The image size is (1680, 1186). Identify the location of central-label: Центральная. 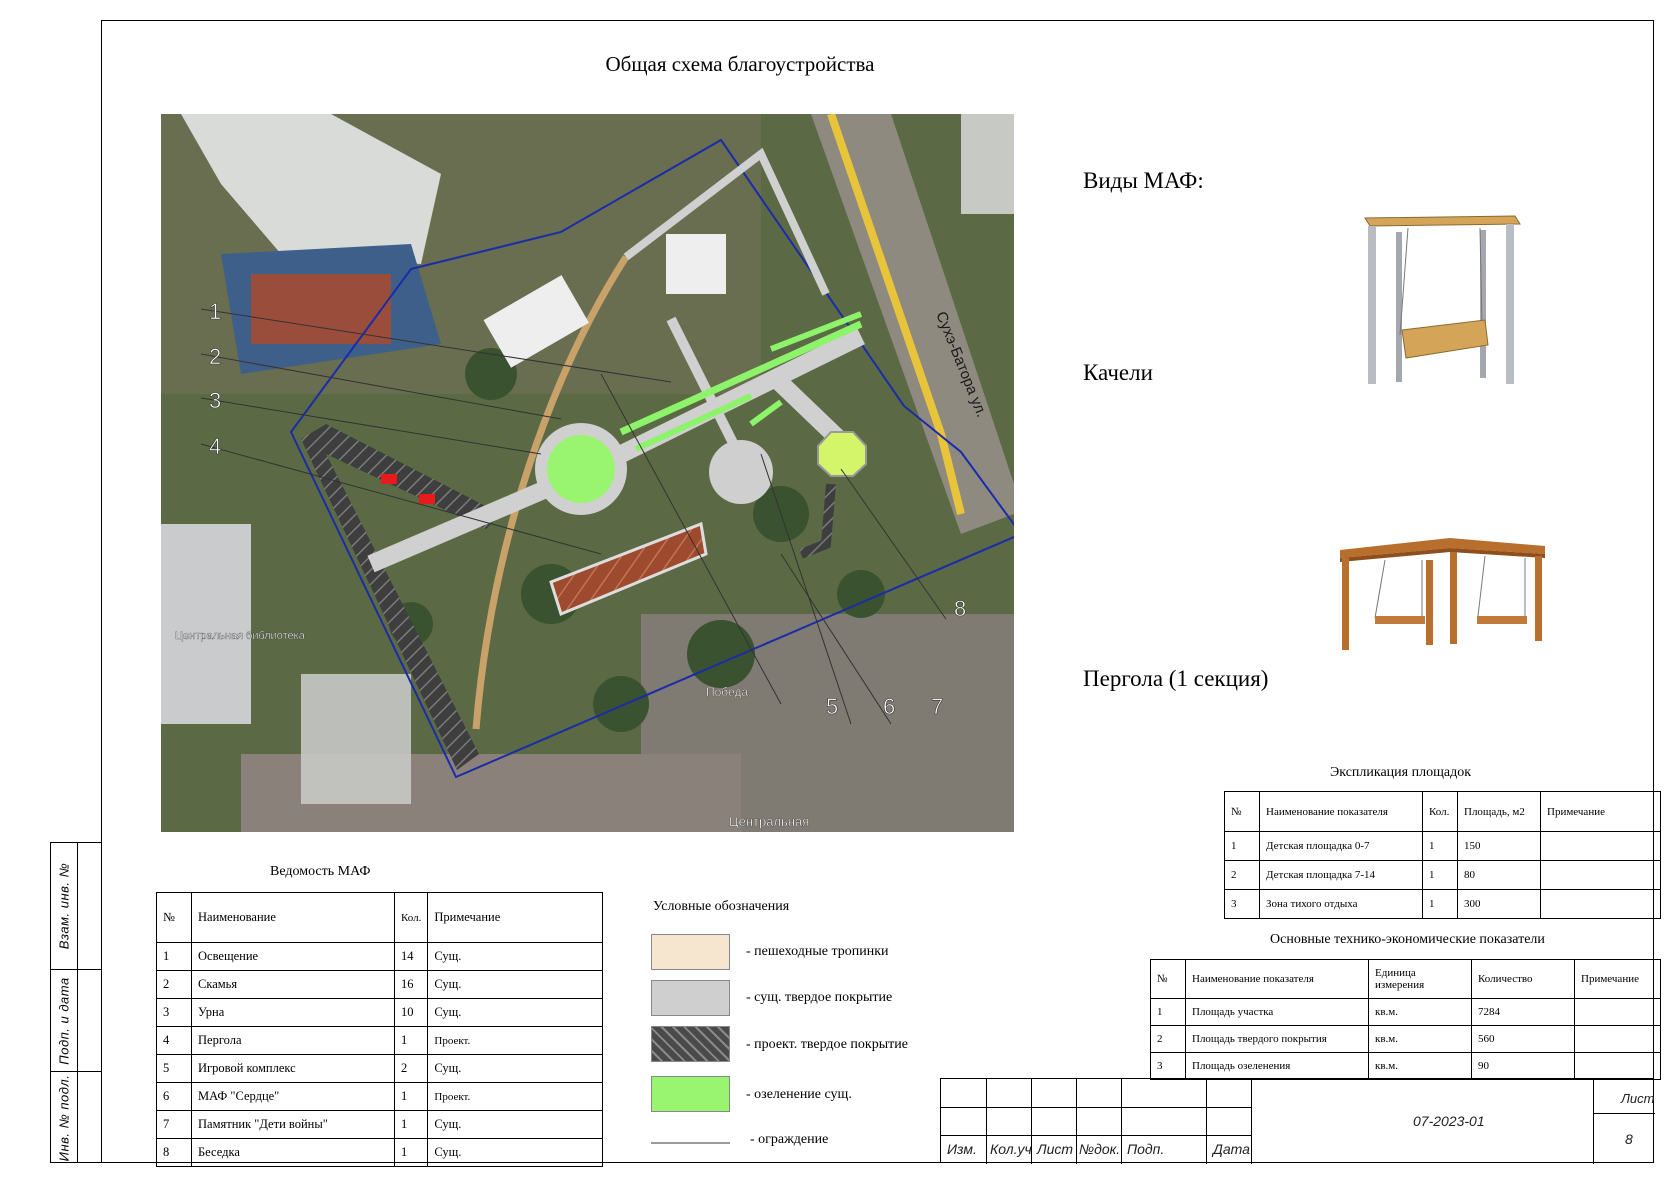
(769, 821).